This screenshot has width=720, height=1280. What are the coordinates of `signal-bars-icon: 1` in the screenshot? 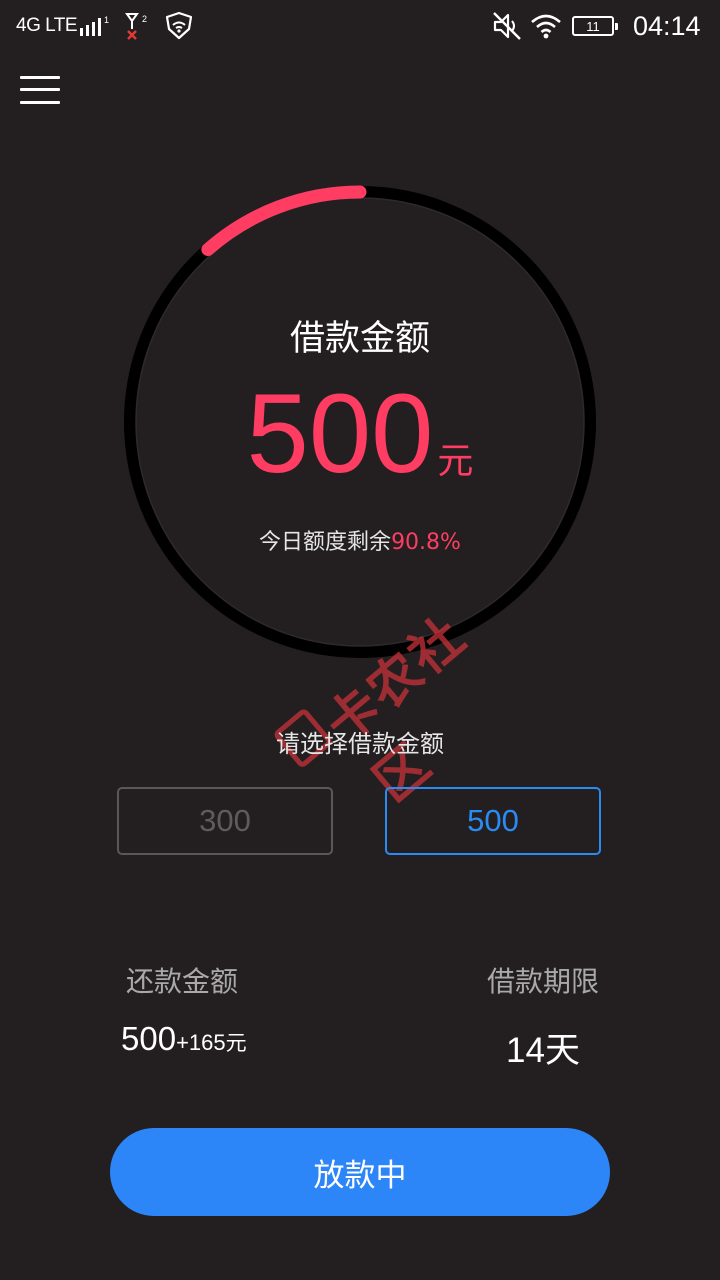 It's located at (94, 25).